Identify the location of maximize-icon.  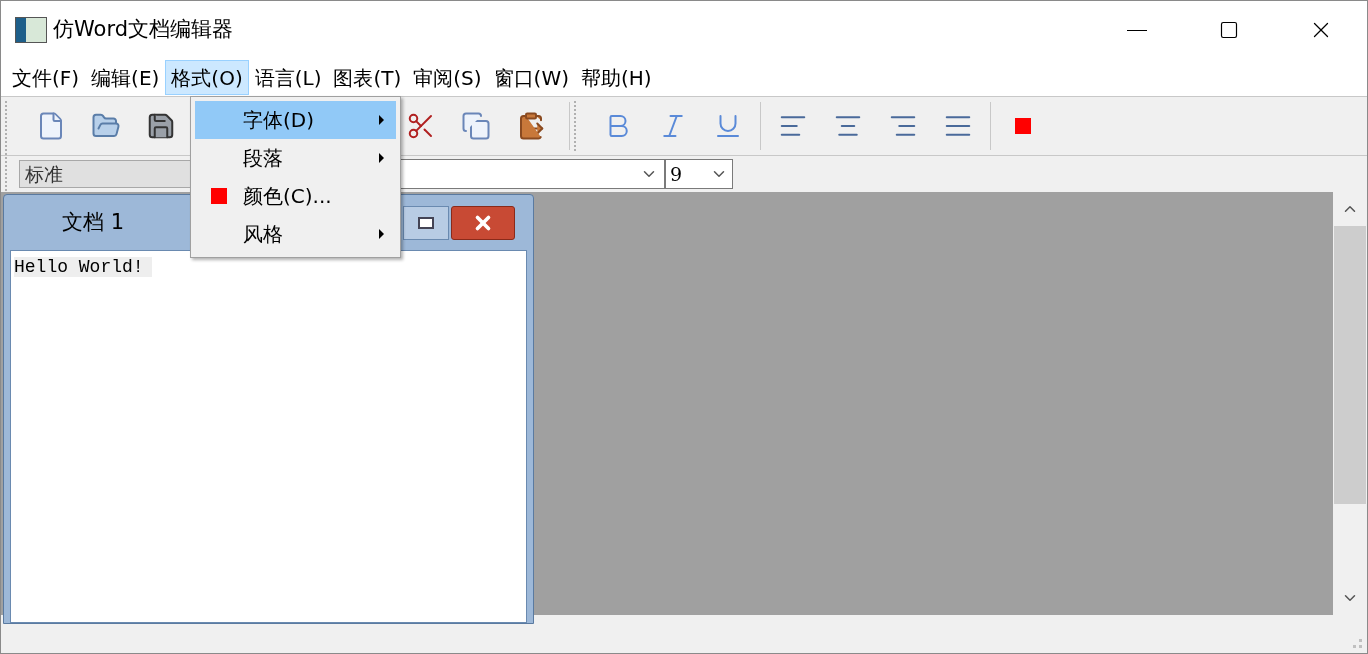
(1229, 30).